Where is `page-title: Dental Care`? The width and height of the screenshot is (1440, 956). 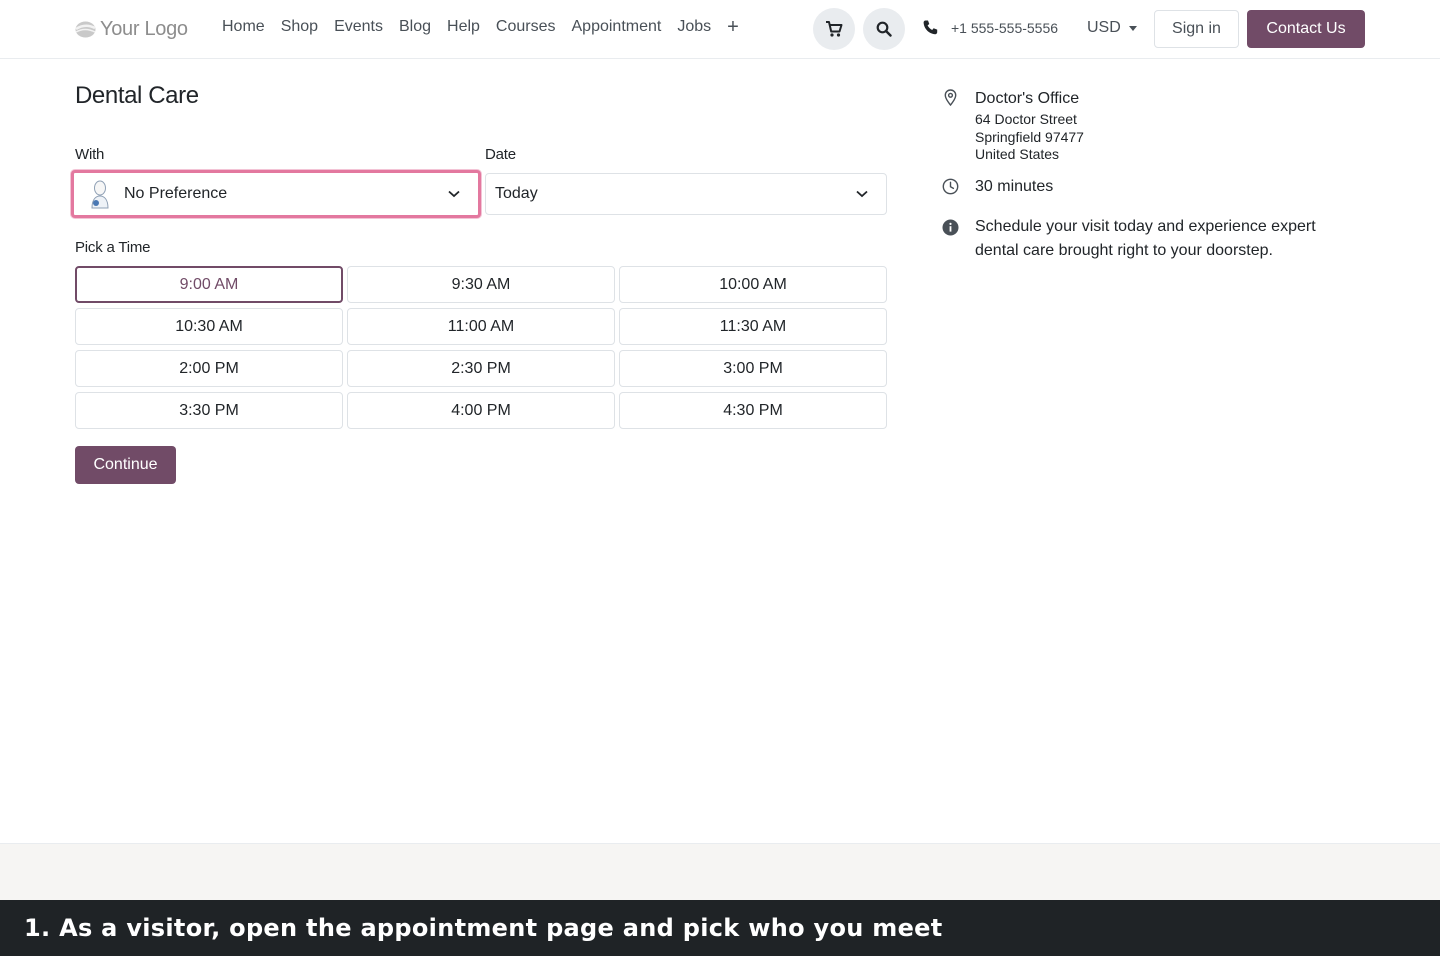 page-title: Dental Care is located at coordinates (137, 95).